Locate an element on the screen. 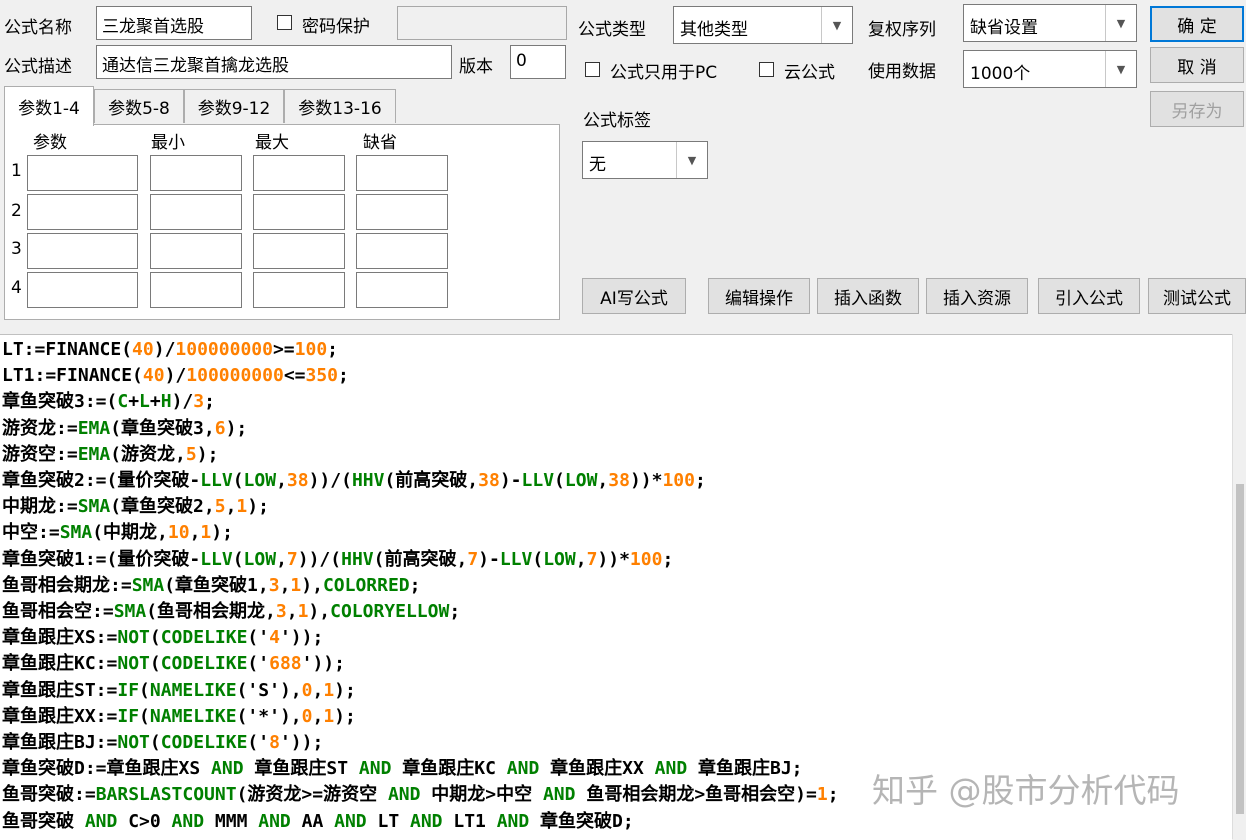  code-text: ))* is located at coordinates (613, 559).